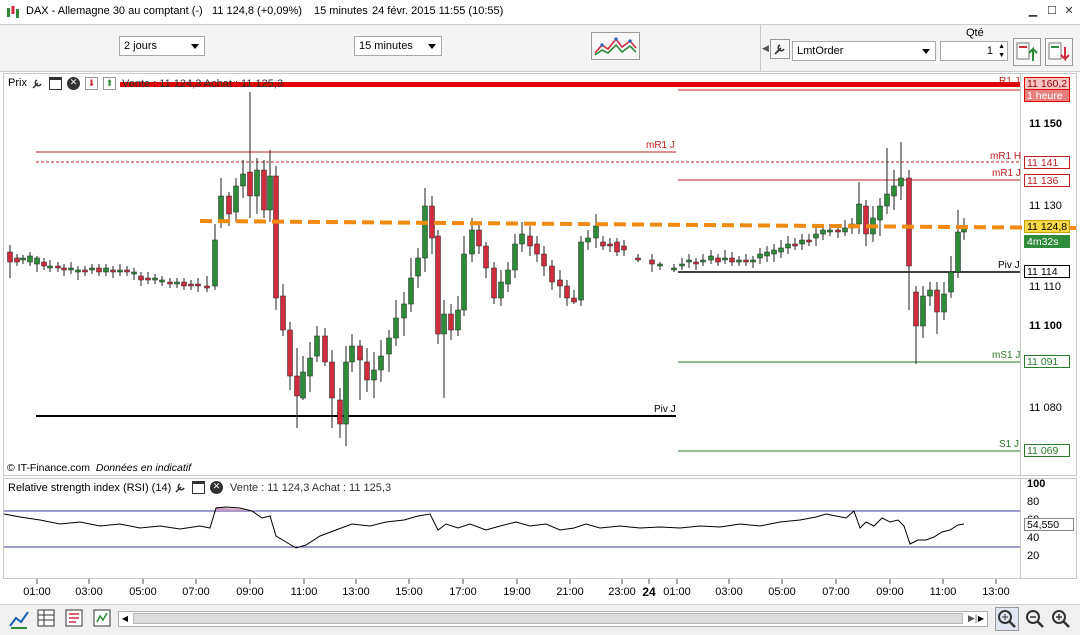  Describe the element at coordinates (91, 83) in the screenshot. I see `move-down-icon: ⬇` at that location.